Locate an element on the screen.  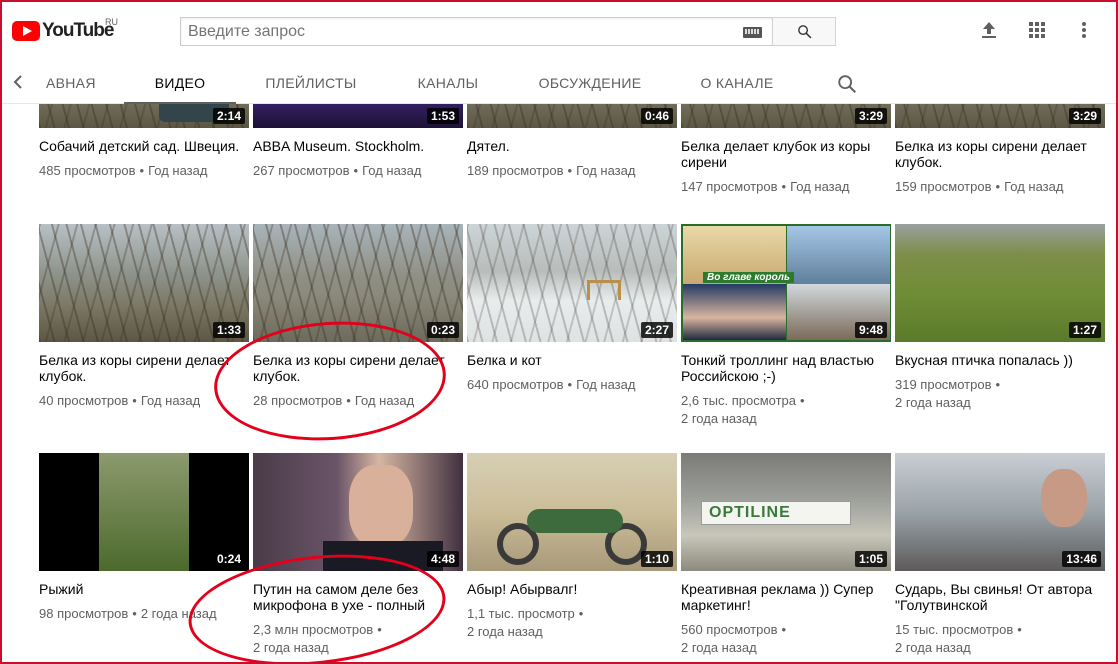
video-thumbnail: 4:48 is located at coordinates (358, 512).